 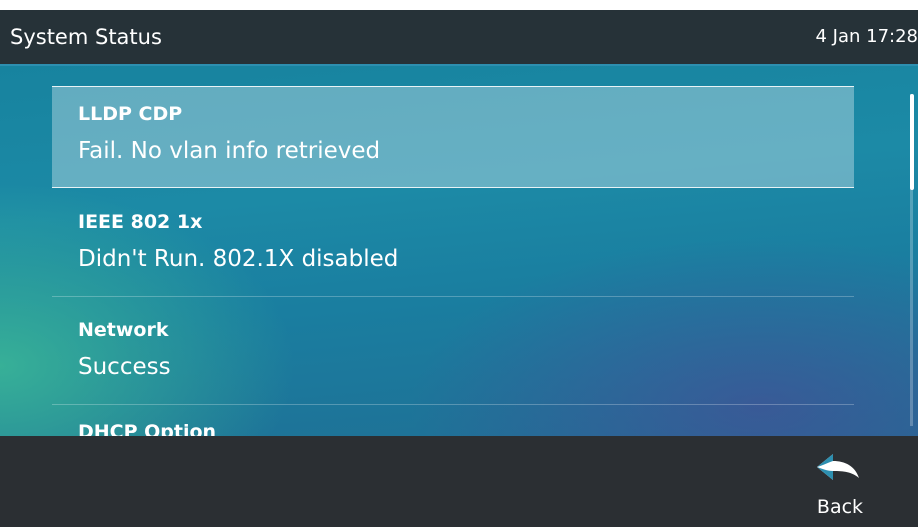 What do you see at coordinates (86, 37) in the screenshot?
I see `page-title: System Status` at bounding box center [86, 37].